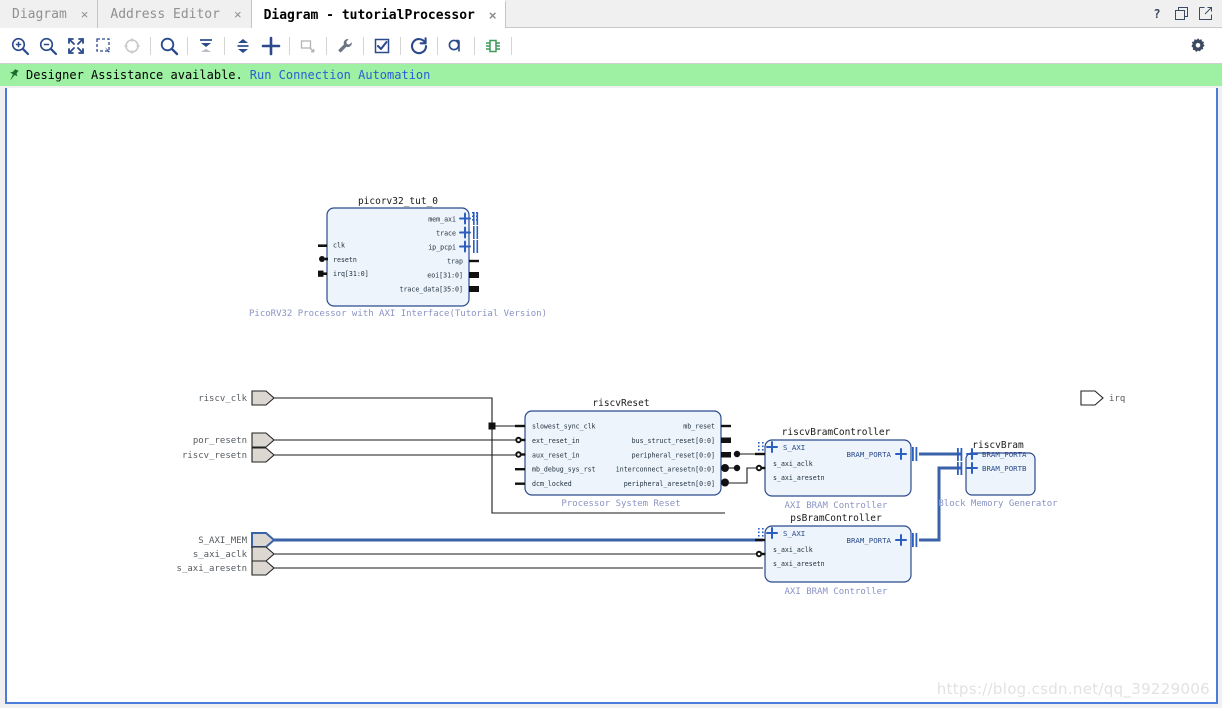  What do you see at coordinates (456, 46) in the screenshot?
I see `optimize-routing-icon` at bounding box center [456, 46].